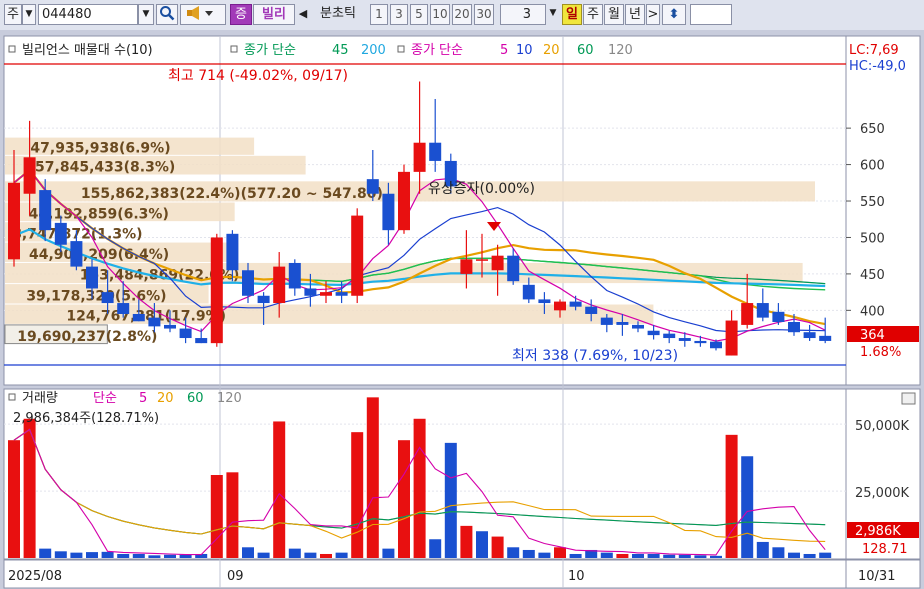 The height and width of the screenshot is (589, 924). I want to click on volume-profile-label: 155,862,383(22.4%)(577.20 ~ 547.80), so click(232, 194).